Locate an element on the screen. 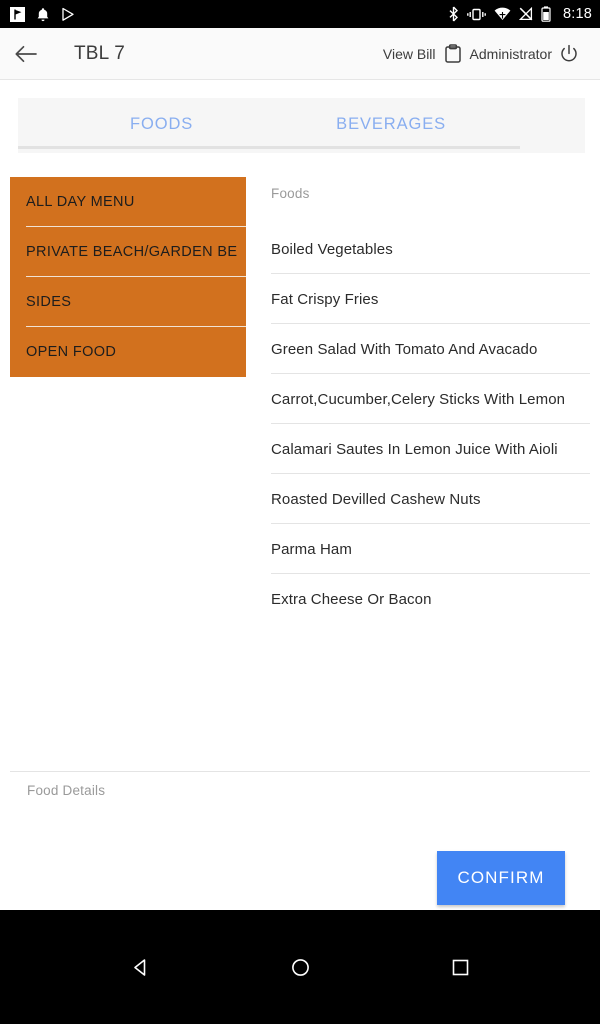 This screenshot has width=600, height=1024. list-item: Roasted Devilled Cashew Nuts is located at coordinates (430, 499).